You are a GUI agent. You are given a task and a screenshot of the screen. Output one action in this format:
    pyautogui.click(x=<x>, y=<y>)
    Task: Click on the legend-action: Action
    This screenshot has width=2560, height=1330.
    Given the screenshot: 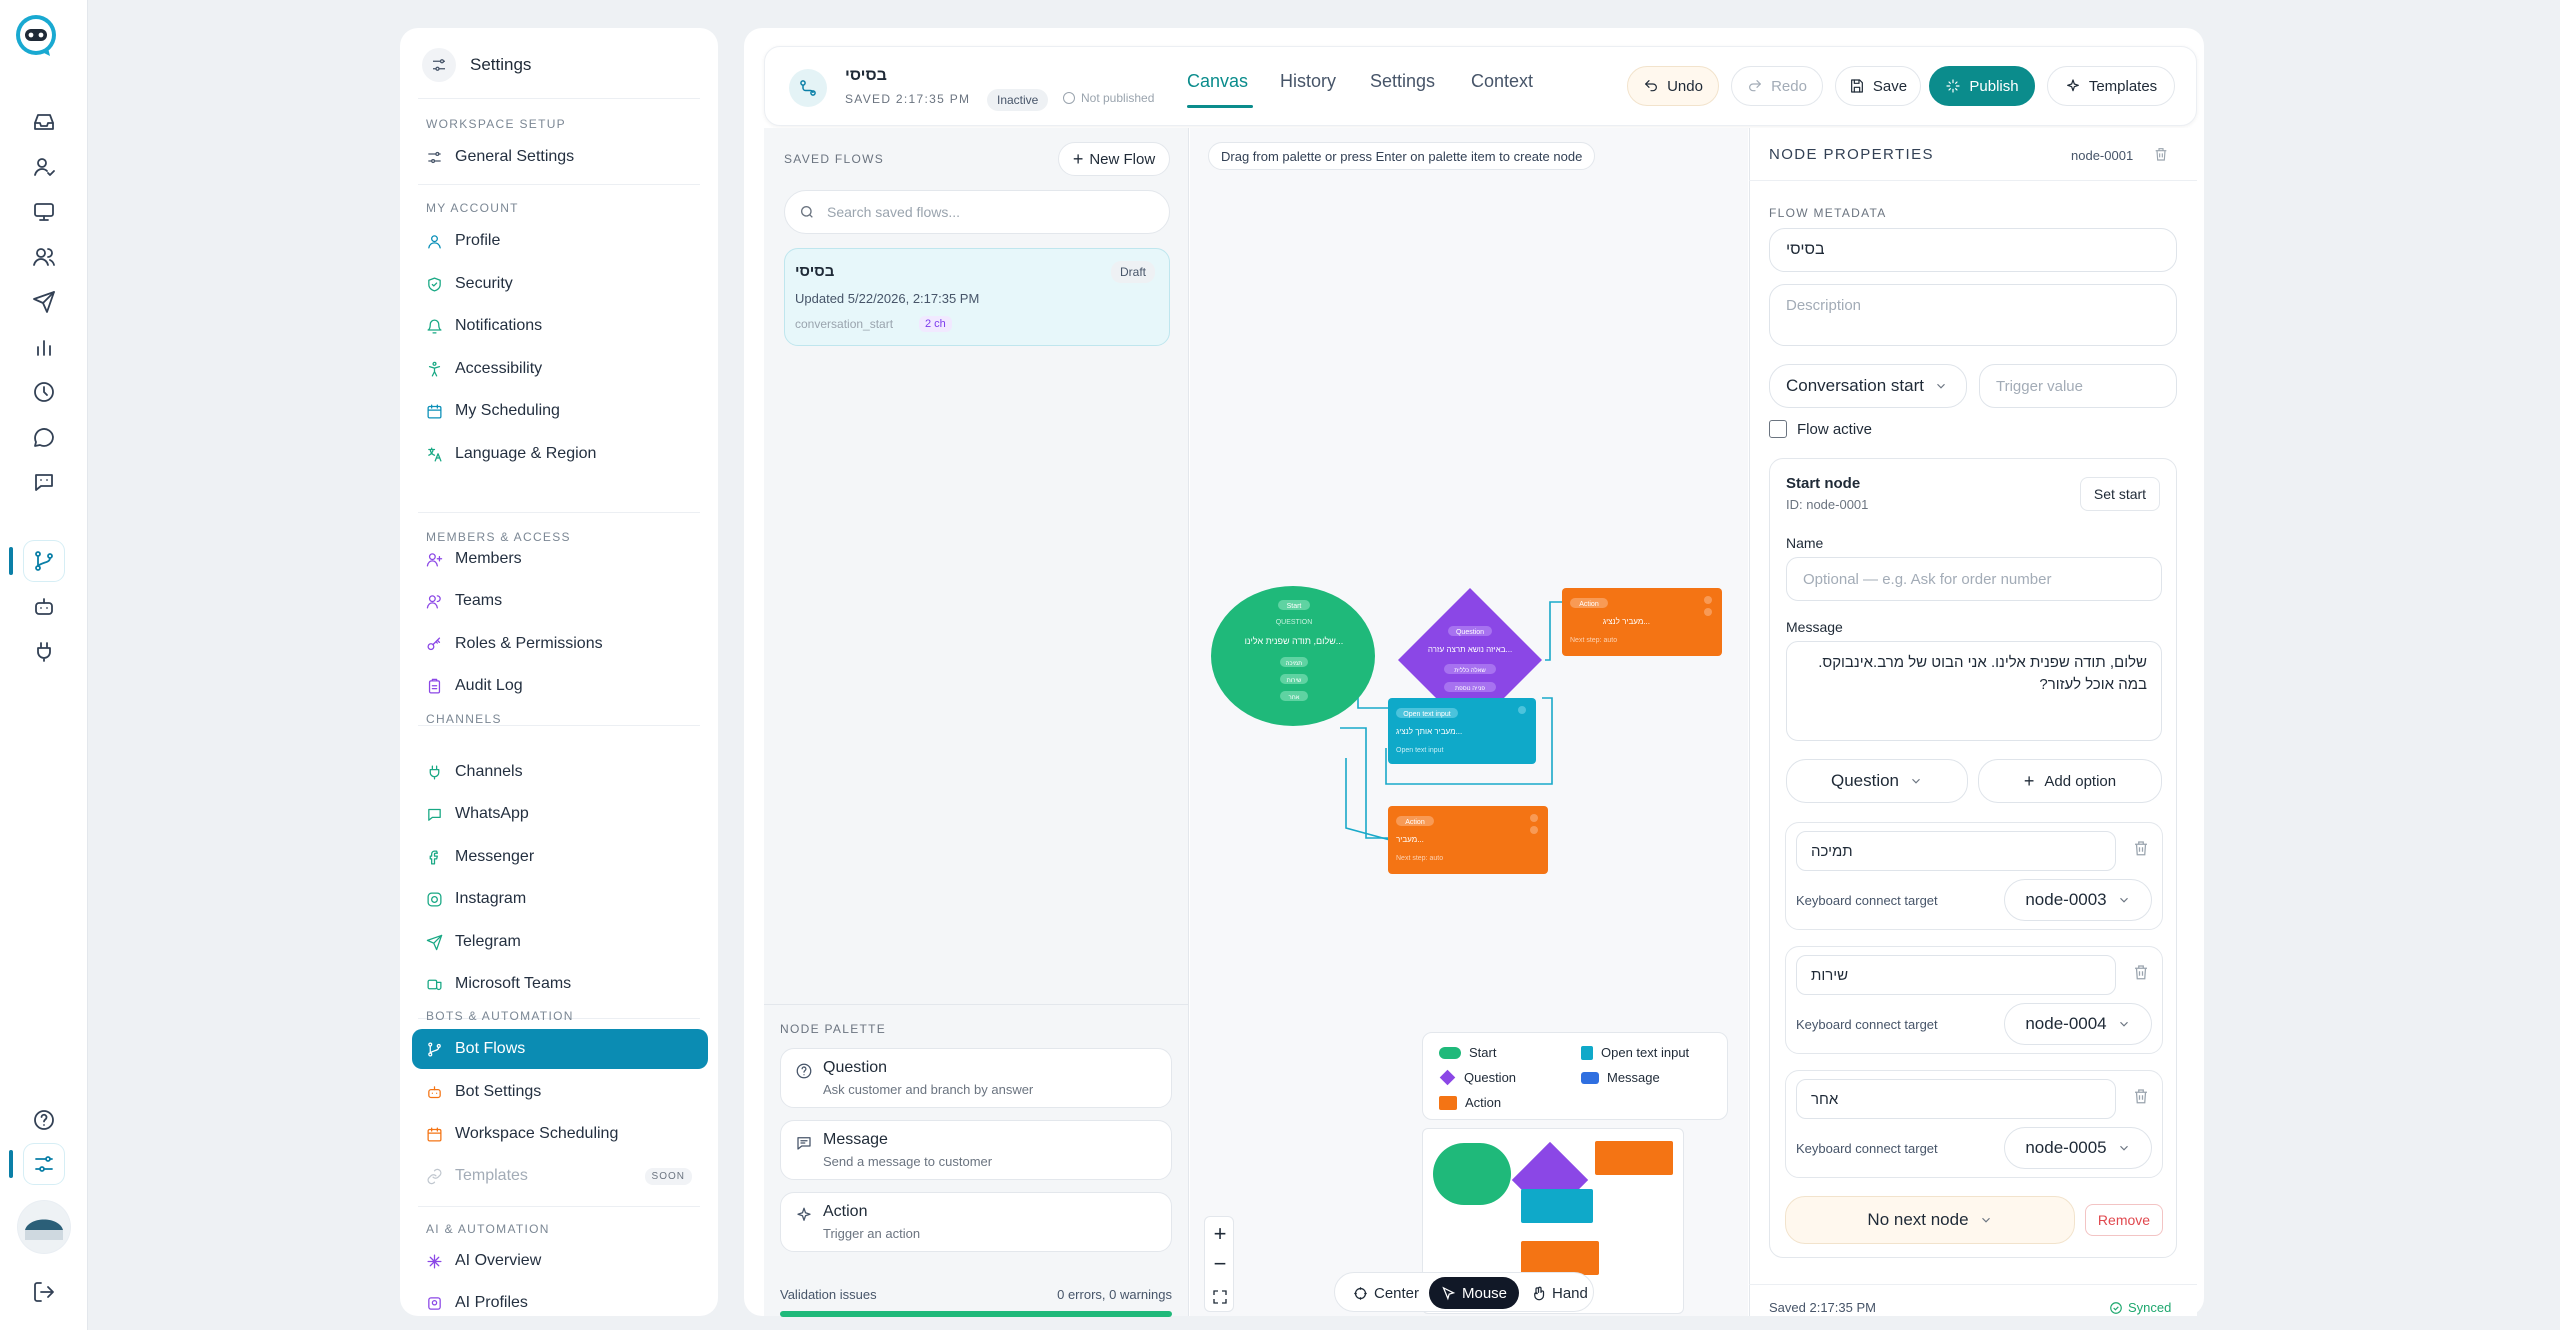 What is the action you would take?
    pyautogui.click(x=1470, y=1102)
    